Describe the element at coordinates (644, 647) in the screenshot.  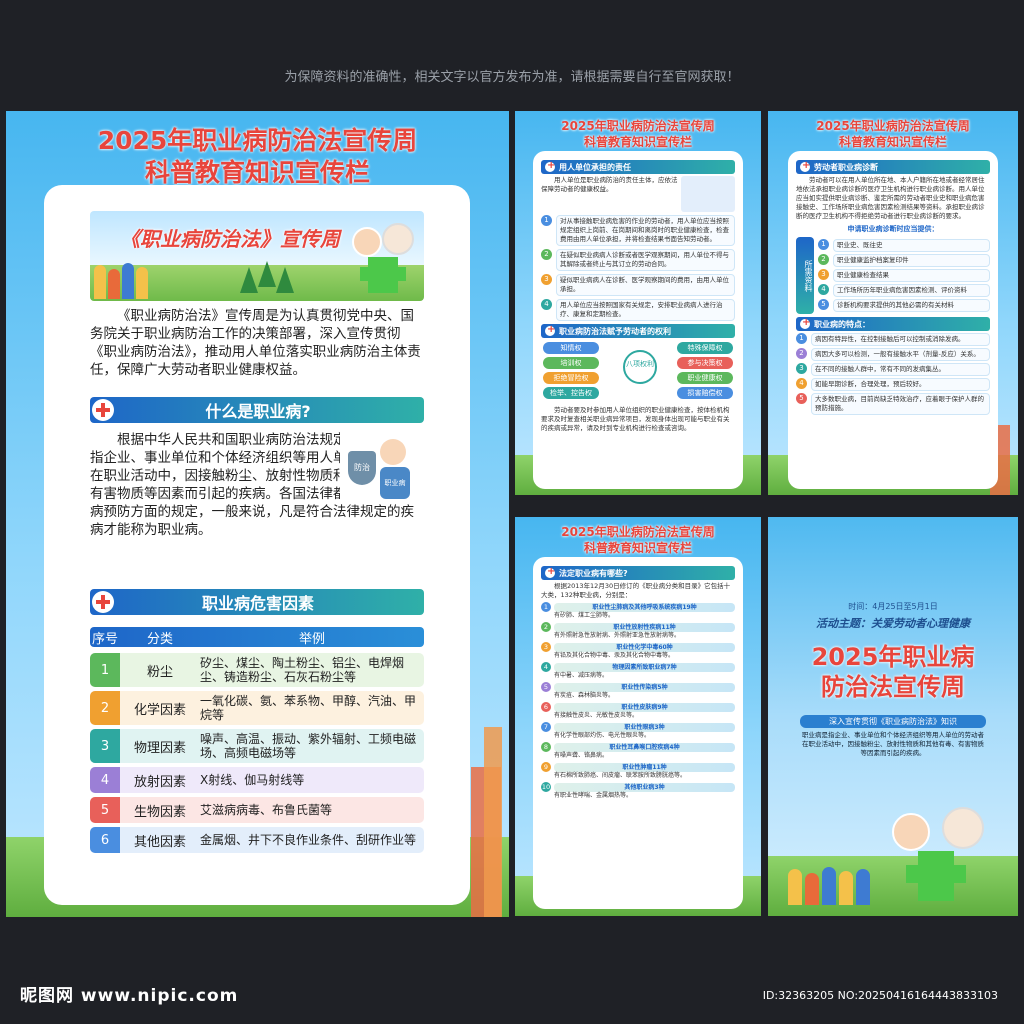
I see `category-title: 职业性化学中毒60种` at that location.